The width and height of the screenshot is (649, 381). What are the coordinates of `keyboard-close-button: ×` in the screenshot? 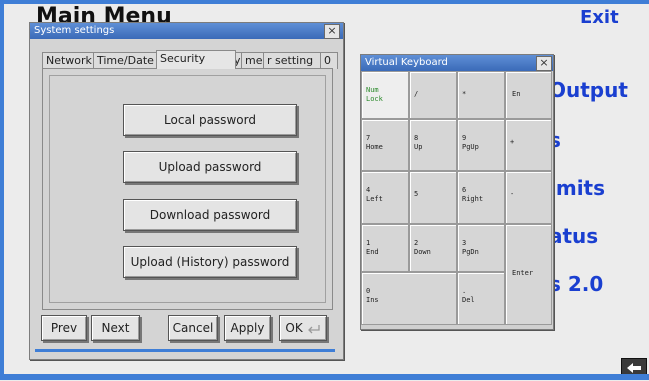 It's located at (544, 63).